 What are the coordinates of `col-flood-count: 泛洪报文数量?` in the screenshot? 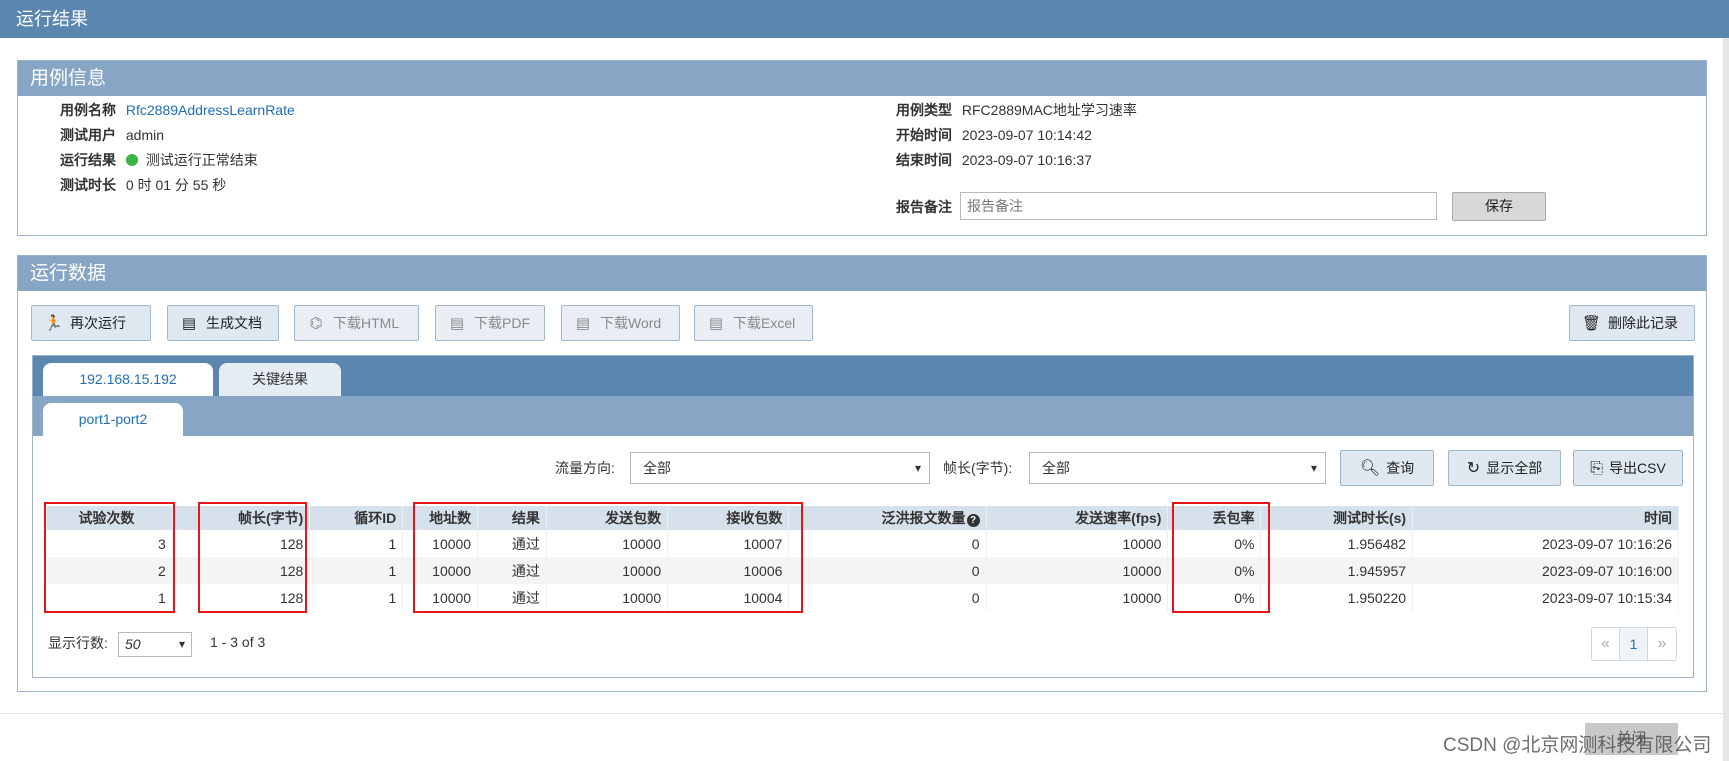 It's located at (887, 518).